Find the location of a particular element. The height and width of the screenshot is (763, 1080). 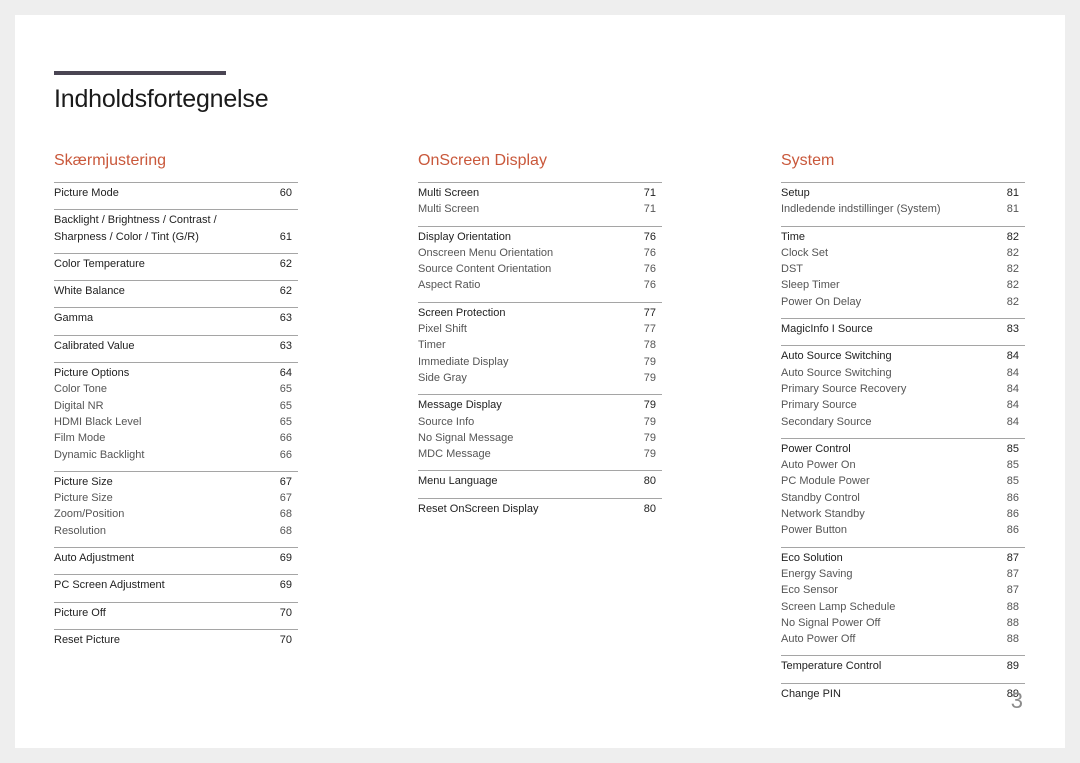

toc-entry: Change PIN 89 is located at coordinates (903, 694).